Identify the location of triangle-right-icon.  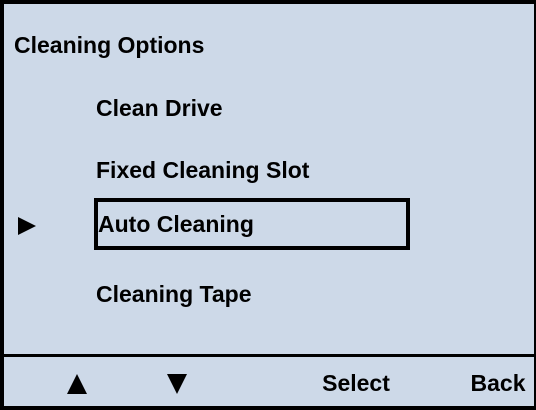
(27, 226).